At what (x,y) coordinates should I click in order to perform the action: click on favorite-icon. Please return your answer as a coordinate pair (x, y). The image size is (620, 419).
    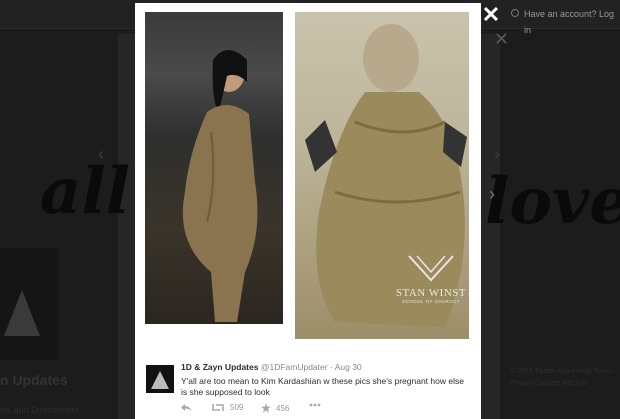
    Looking at the image, I should click on (266, 408).